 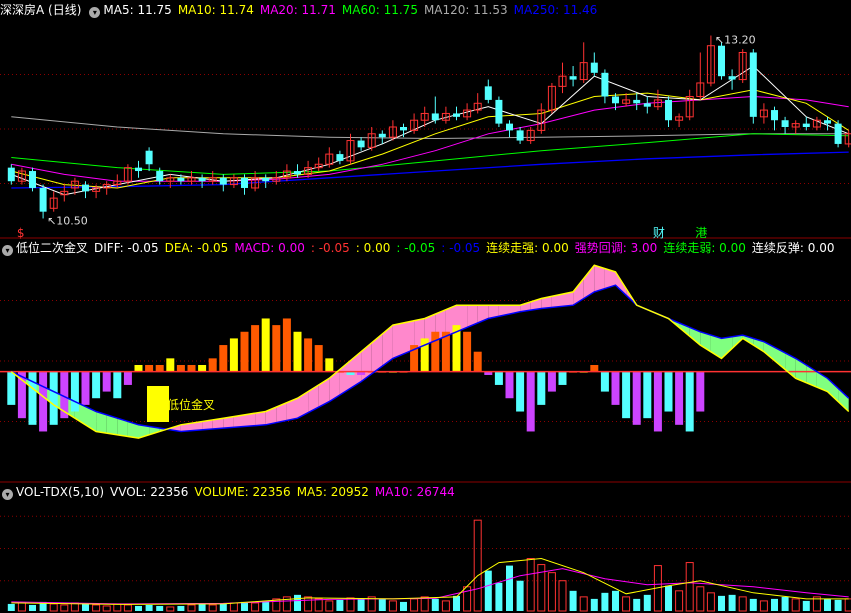 What do you see at coordinates (735, 40) in the screenshot?
I see `high-price-label: ↖13.20` at bounding box center [735, 40].